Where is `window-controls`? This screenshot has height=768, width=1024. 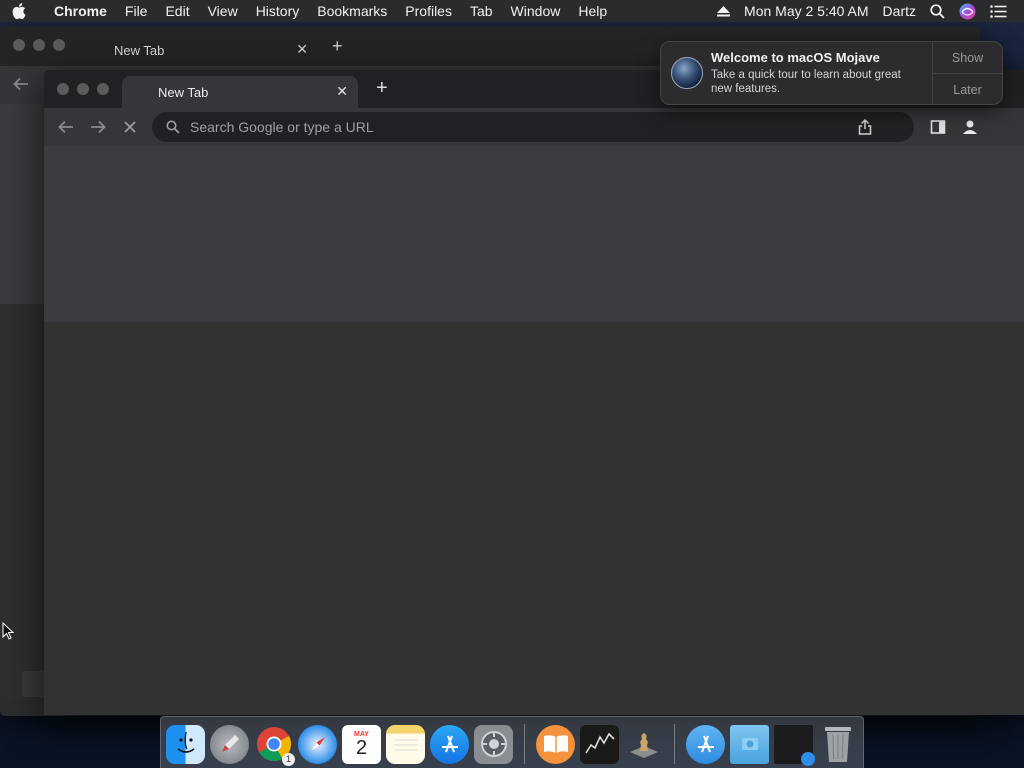 window-controls is located at coordinates (83, 89).